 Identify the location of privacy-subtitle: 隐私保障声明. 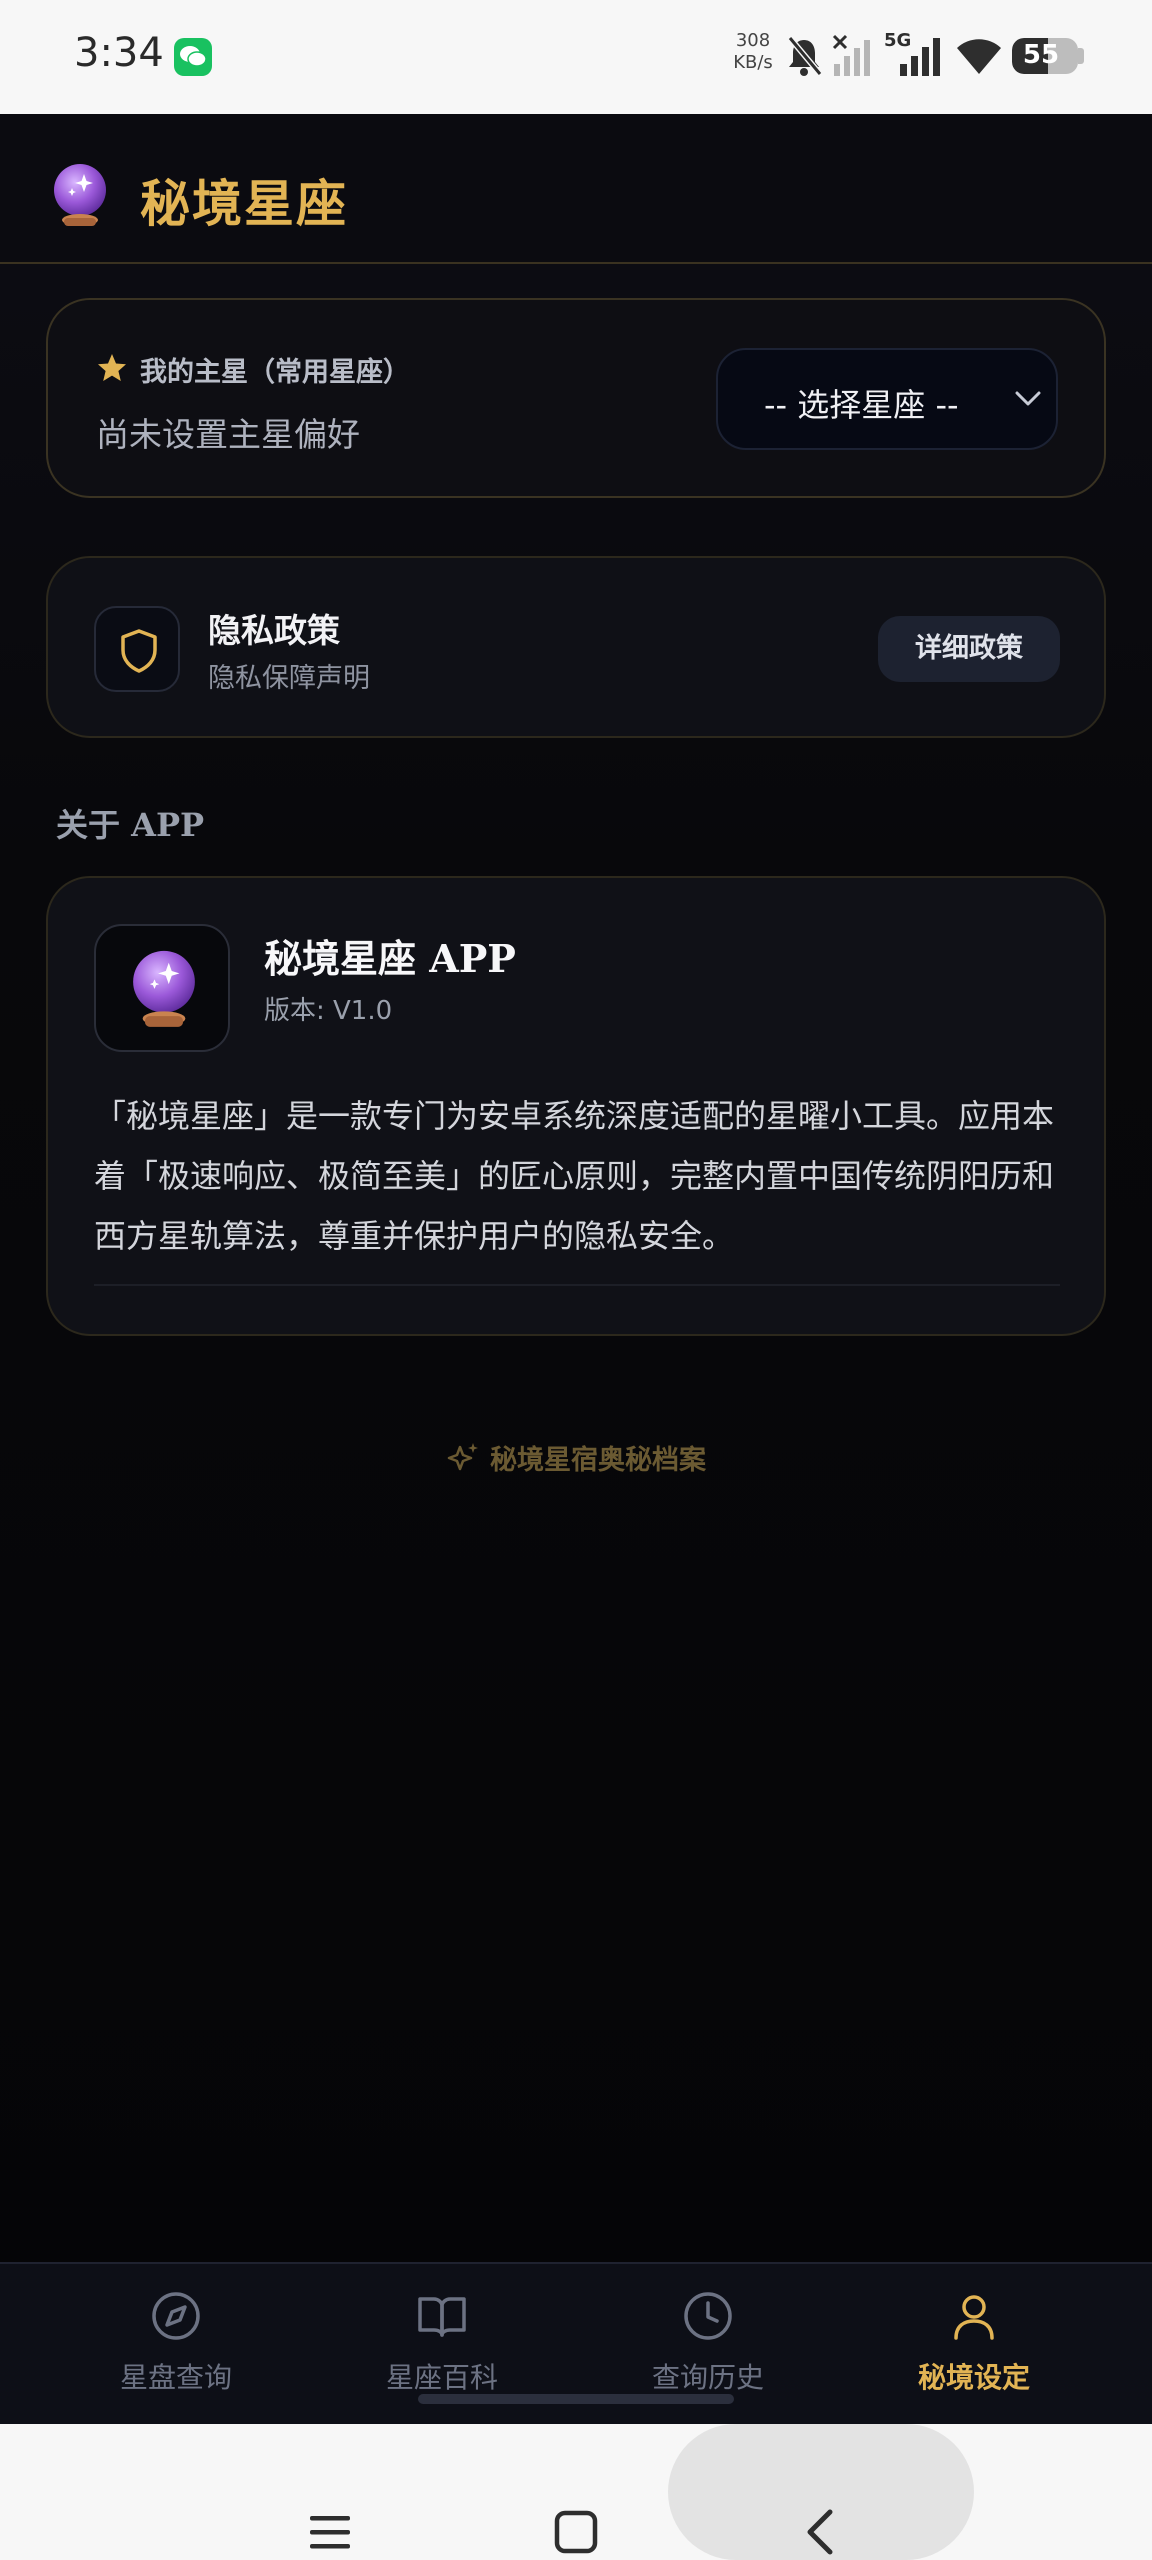
(289, 678).